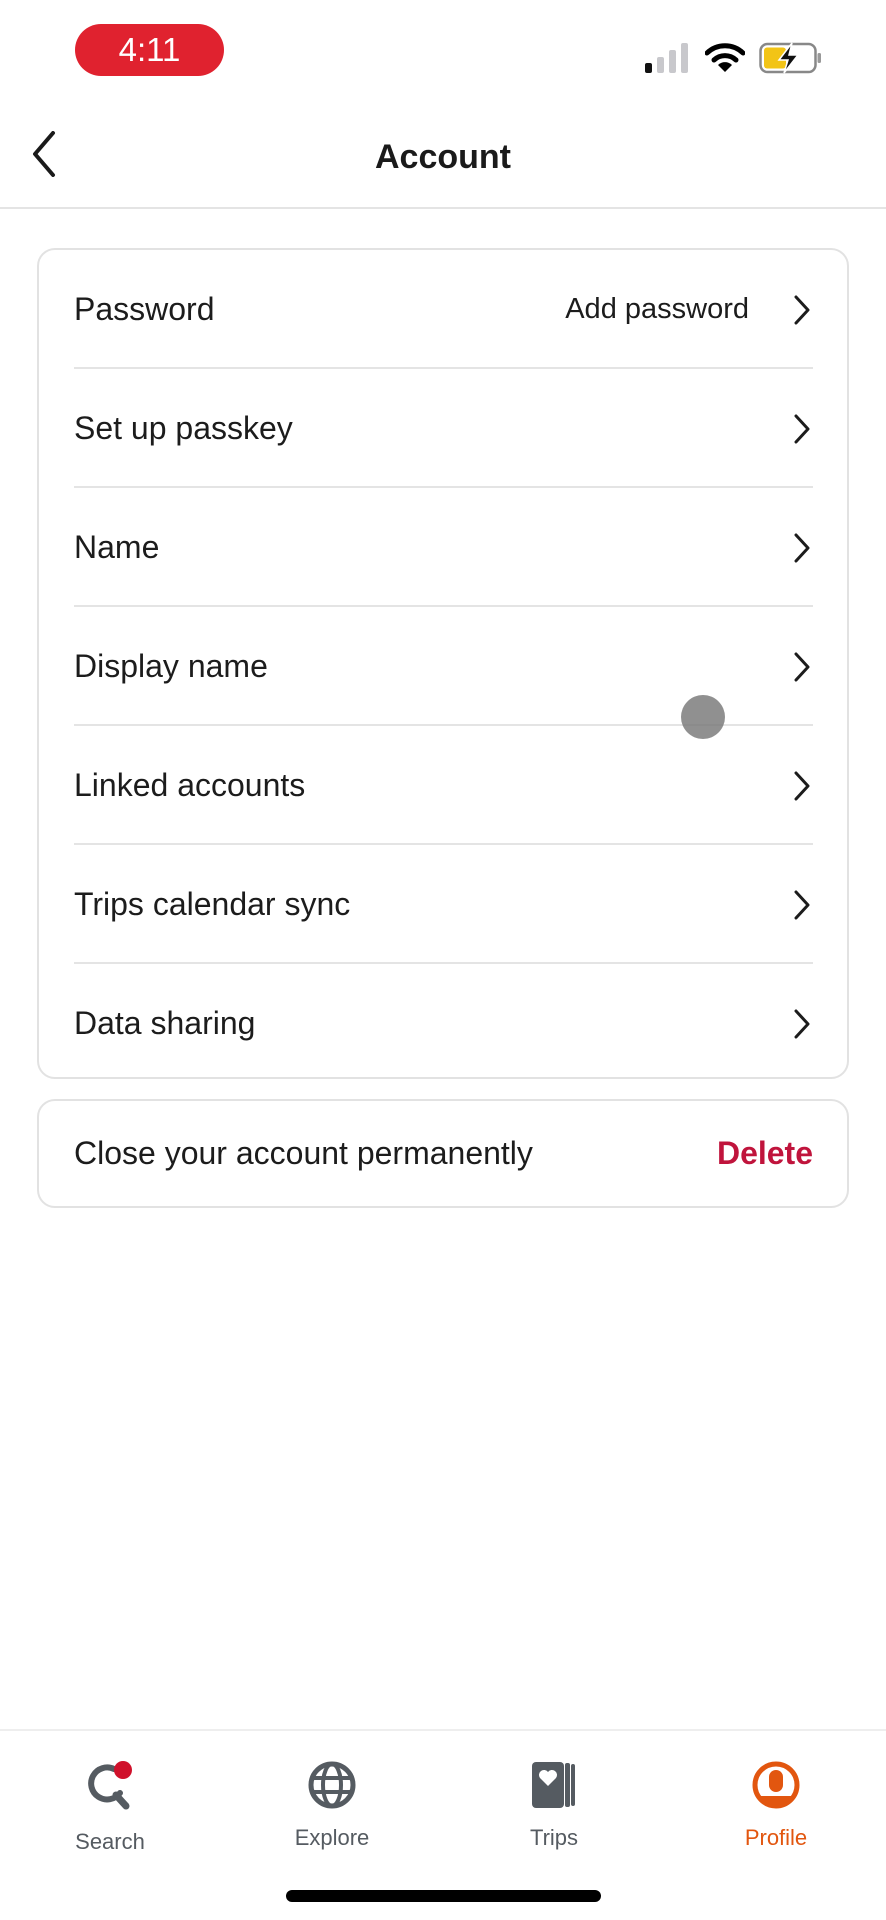  I want to click on settings-row-name: Name, so click(443, 547).